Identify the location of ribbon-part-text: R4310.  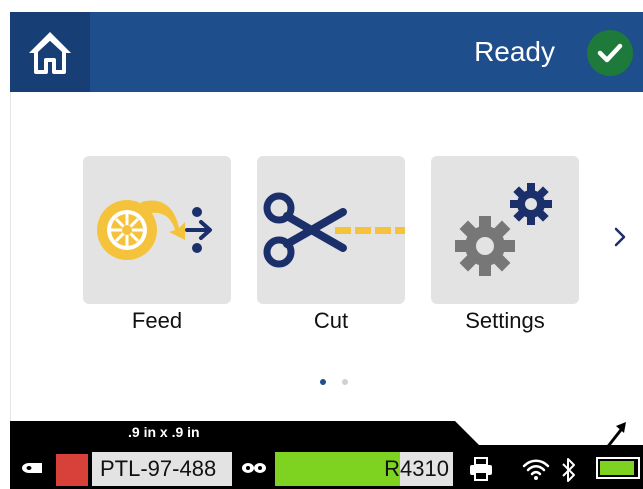
(416, 468).